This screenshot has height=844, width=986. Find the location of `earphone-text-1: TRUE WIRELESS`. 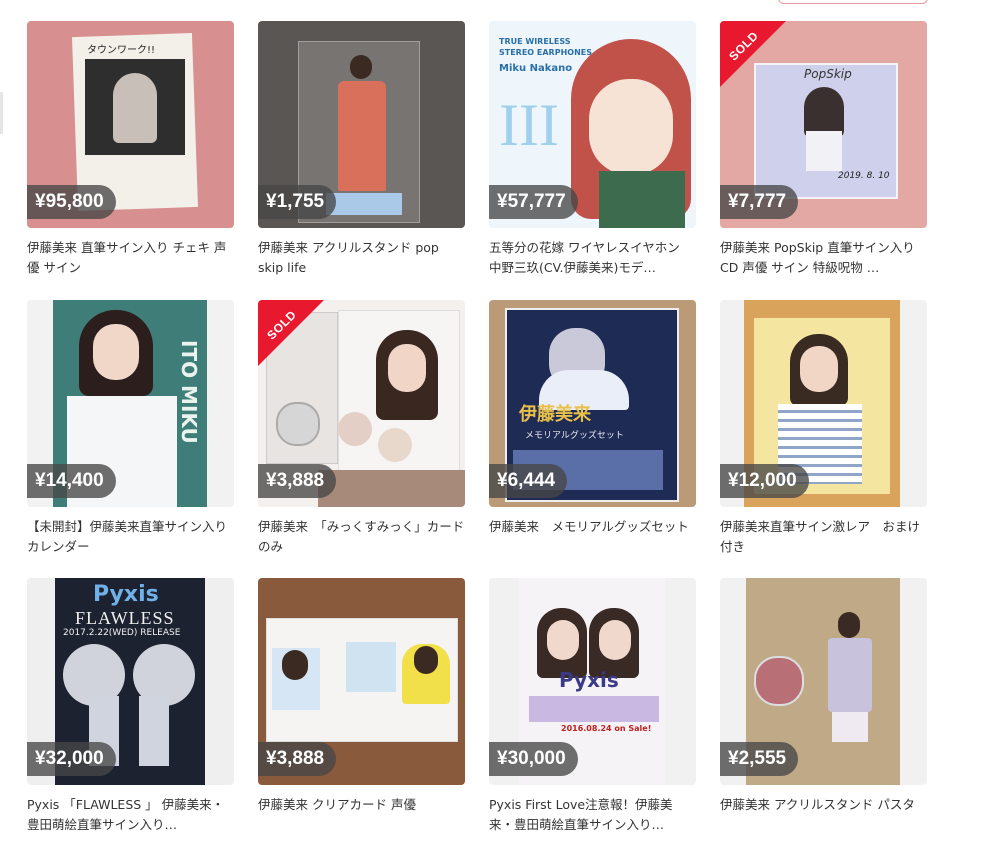

earphone-text-1: TRUE WIRELESS is located at coordinates (535, 41).